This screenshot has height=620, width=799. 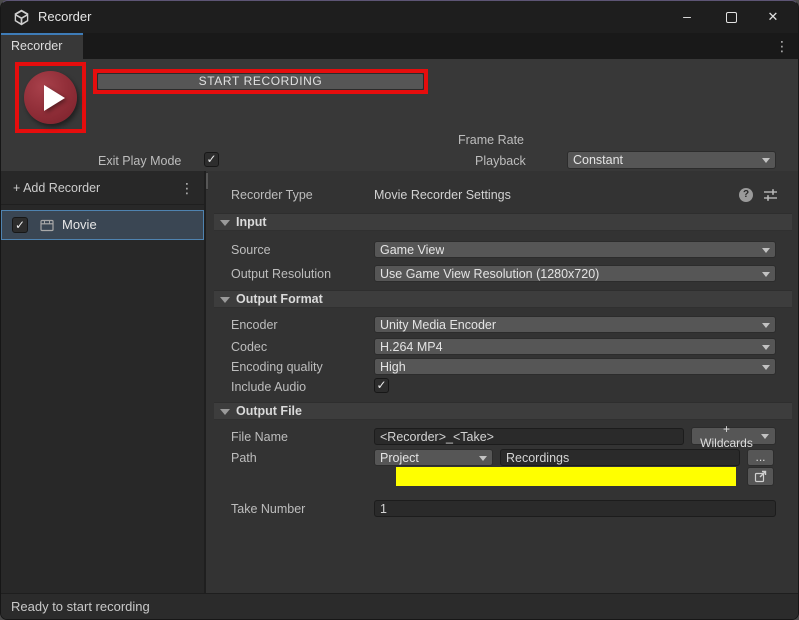 I want to click on include-audio-checkbox: ✓, so click(x=381, y=385).